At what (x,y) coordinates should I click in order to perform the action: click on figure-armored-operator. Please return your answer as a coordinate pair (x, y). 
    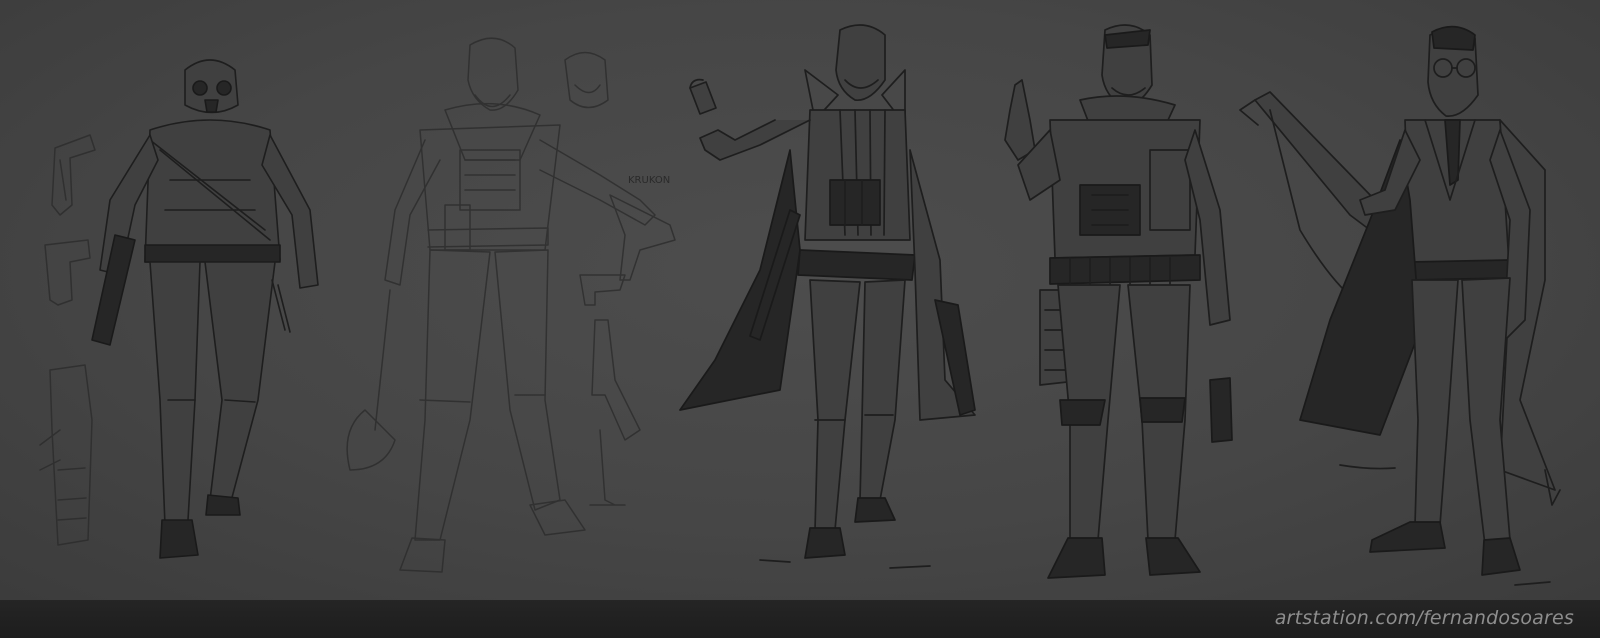
    Looking at the image, I should click on (1118, 301).